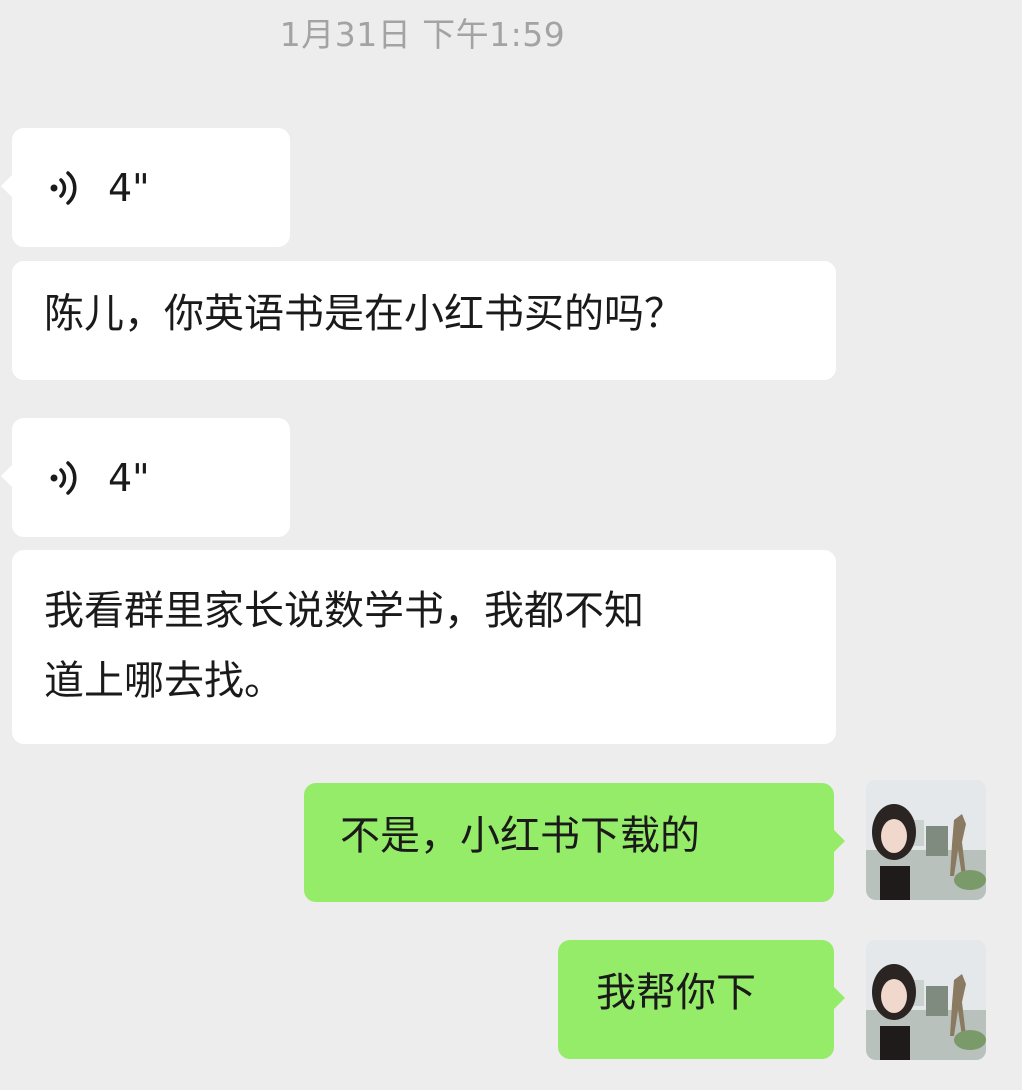  Describe the element at coordinates (422, 34) in the screenshot. I see `chat-timestamp: 1月31日 下午1:59` at that location.